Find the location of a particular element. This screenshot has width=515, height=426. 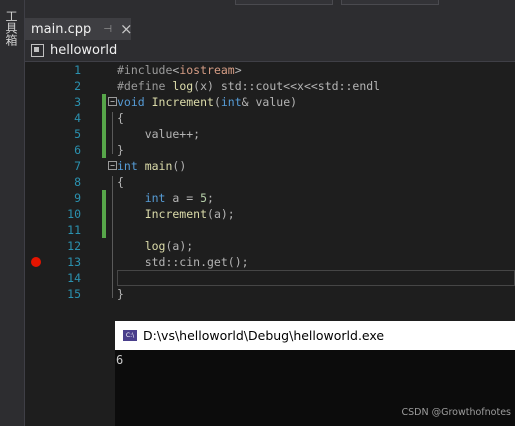

code-line: 3 − void Increment(int& value) is located at coordinates (270, 102).